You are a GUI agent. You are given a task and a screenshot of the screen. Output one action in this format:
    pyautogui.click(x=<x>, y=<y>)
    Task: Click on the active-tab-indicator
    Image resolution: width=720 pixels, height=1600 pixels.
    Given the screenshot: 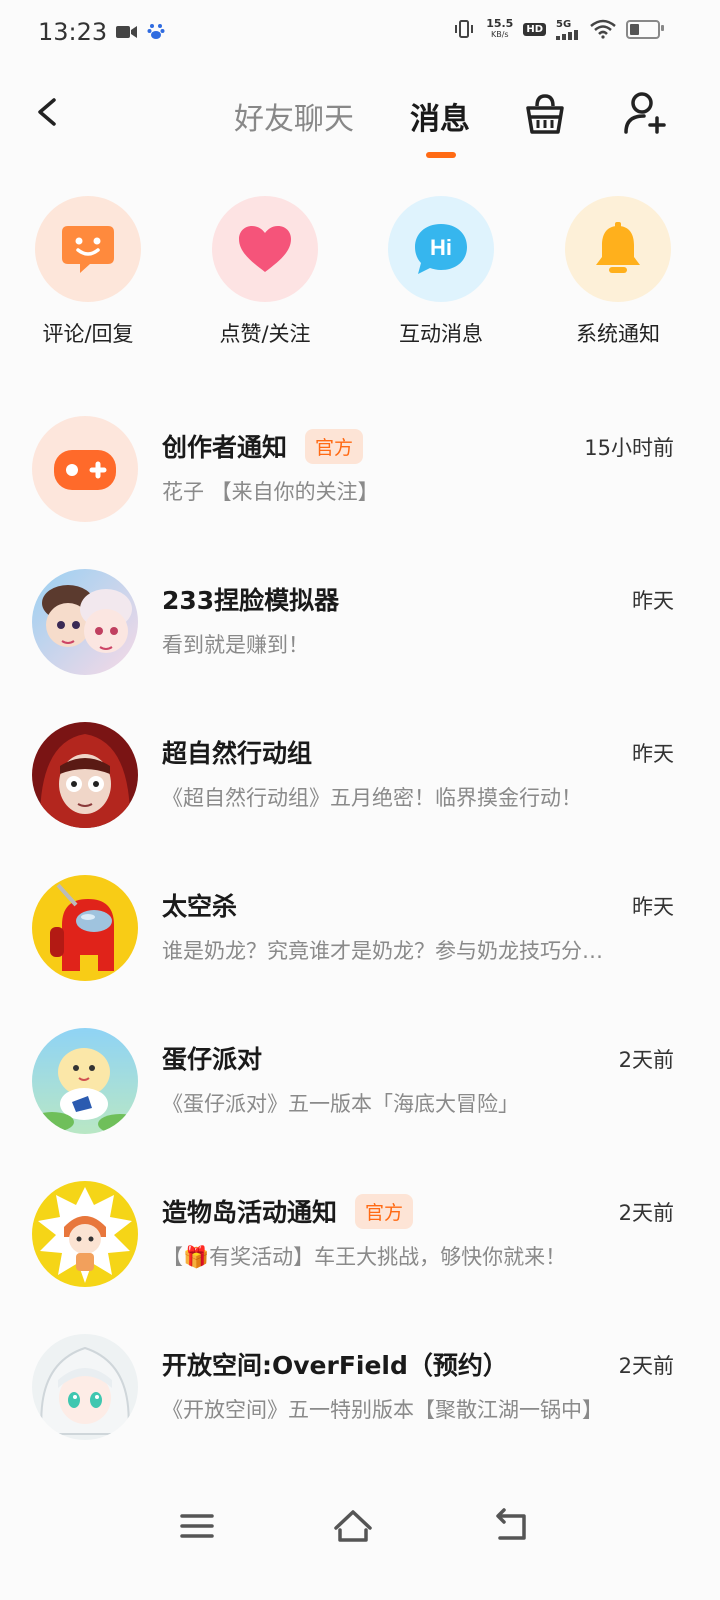 What is the action you would take?
    pyautogui.click(x=441, y=155)
    